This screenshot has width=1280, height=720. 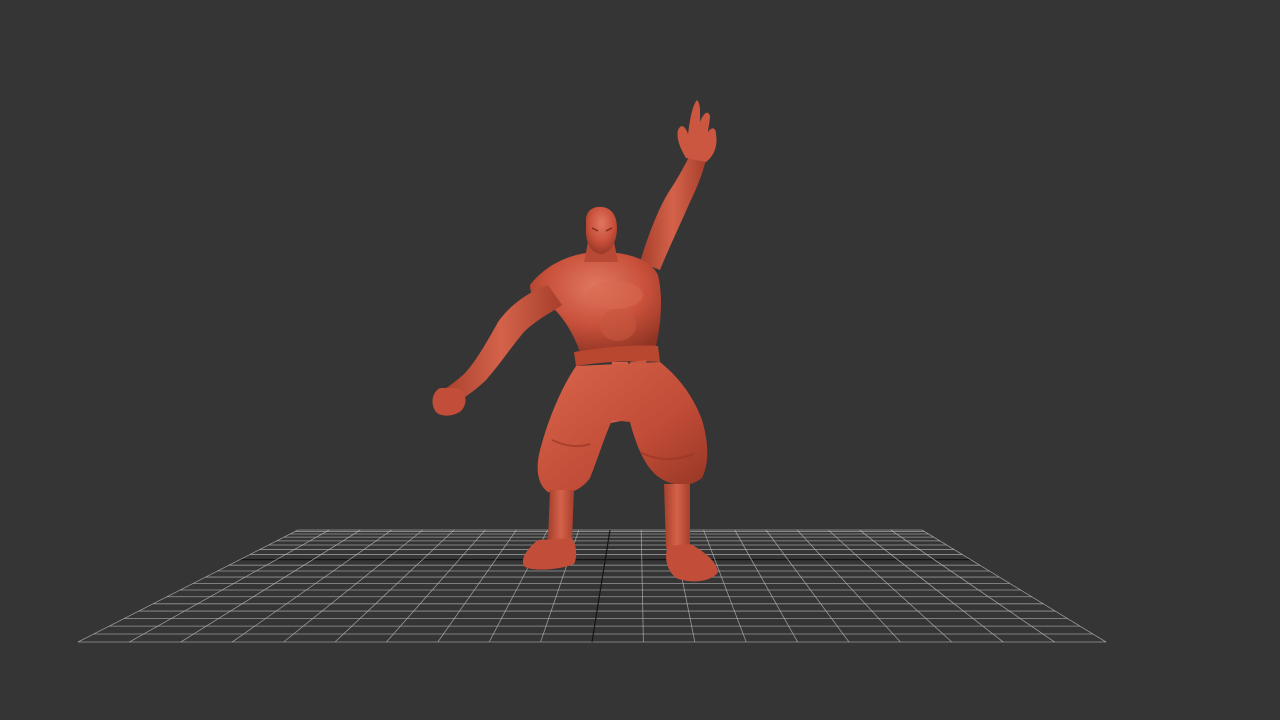 I want to click on model-raised-hand, so click(x=697, y=131).